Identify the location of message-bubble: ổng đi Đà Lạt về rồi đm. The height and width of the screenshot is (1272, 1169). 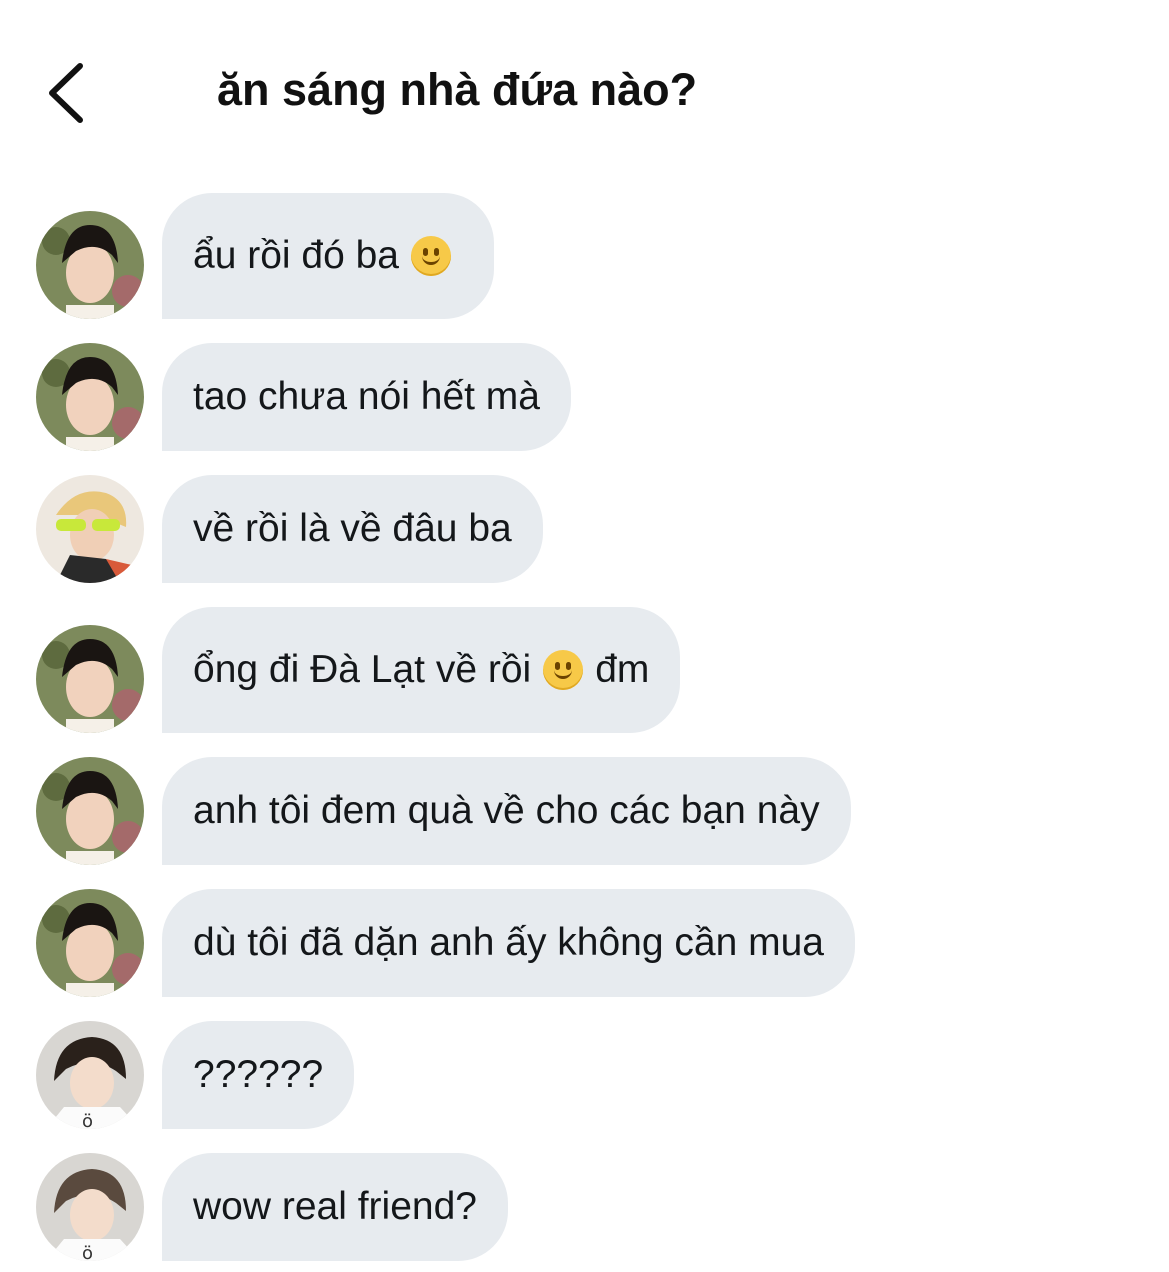
(421, 670).